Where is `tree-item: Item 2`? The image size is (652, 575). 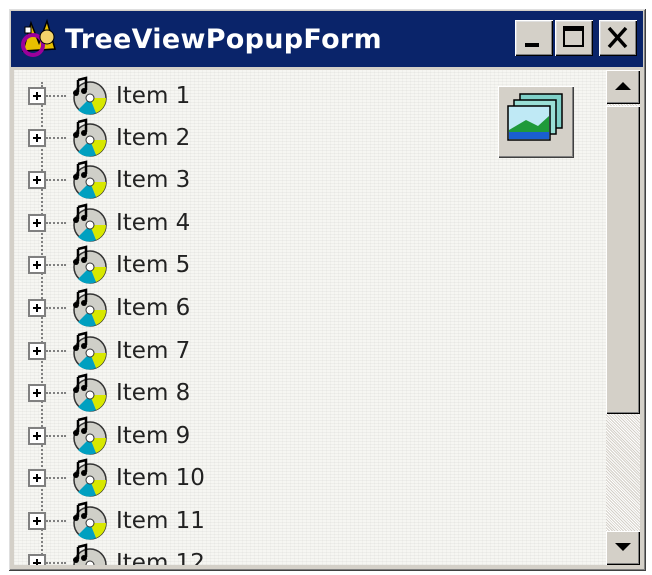
tree-item: Item 2 is located at coordinates (109, 138).